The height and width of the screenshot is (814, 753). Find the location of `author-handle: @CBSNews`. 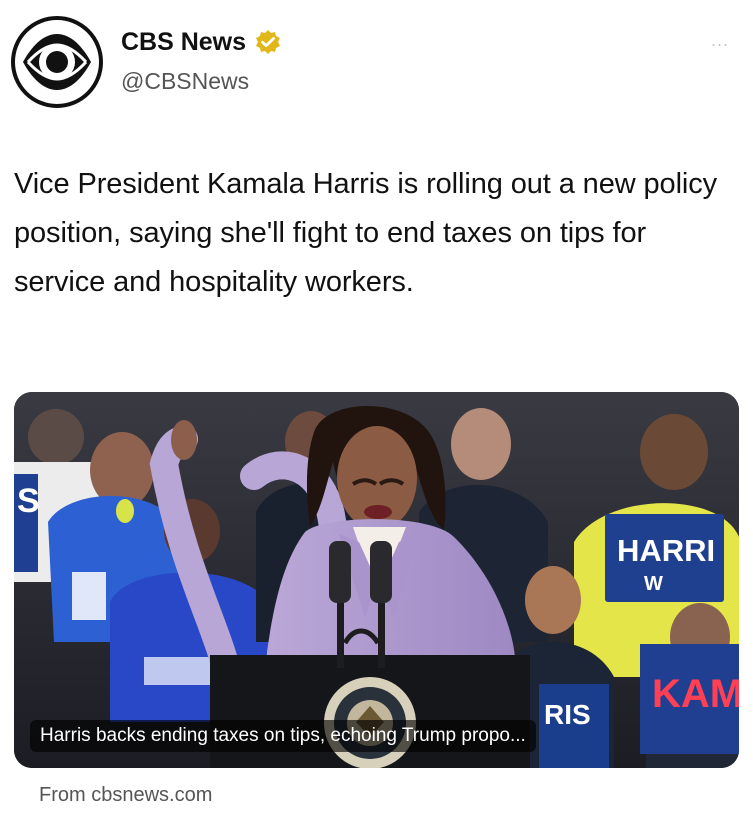

author-handle: @CBSNews is located at coordinates (185, 81).